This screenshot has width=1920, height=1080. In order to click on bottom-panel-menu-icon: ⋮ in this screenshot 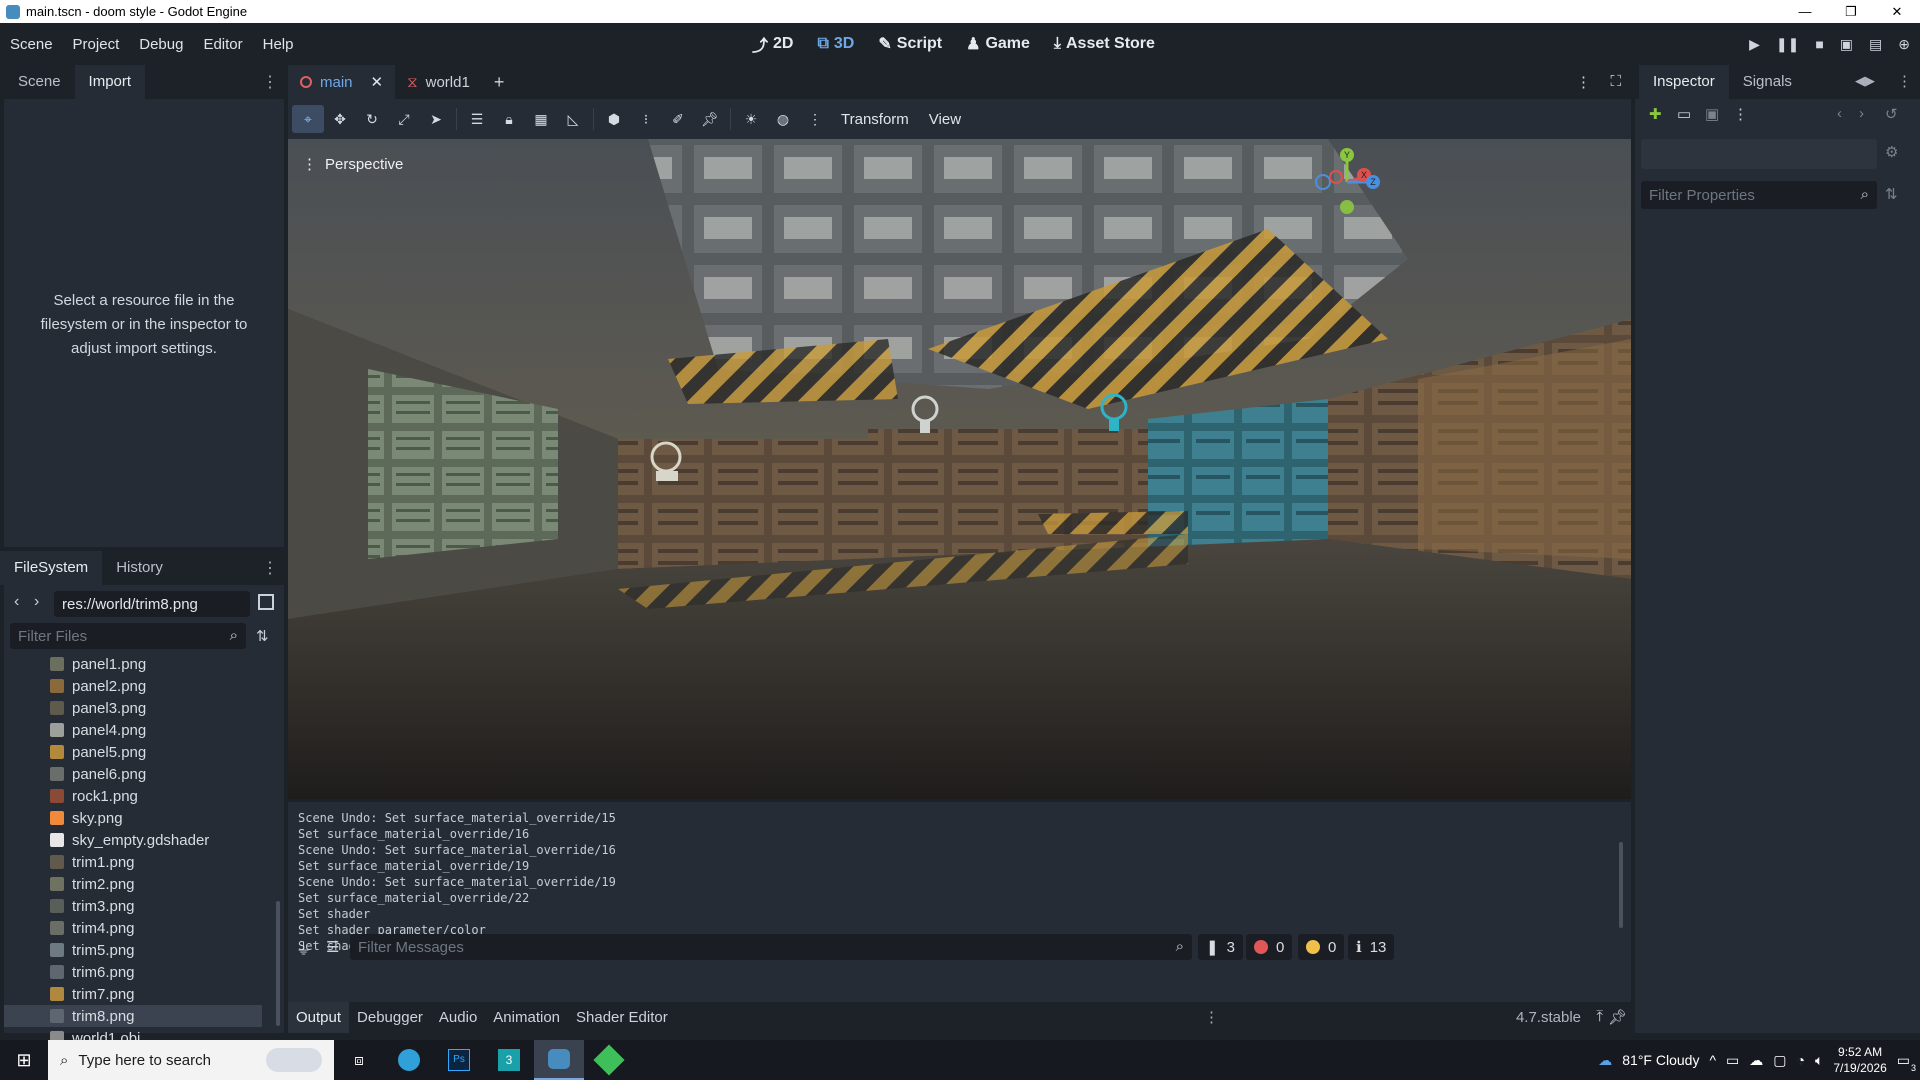, I will do `click(1211, 1017)`.